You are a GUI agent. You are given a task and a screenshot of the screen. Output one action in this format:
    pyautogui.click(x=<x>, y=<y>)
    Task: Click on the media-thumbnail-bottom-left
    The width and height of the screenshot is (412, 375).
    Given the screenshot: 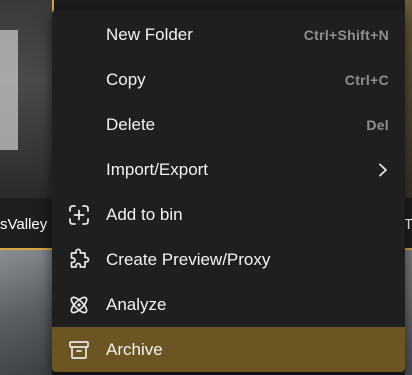 What is the action you would take?
    pyautogui.click(x=26, y=312)
    